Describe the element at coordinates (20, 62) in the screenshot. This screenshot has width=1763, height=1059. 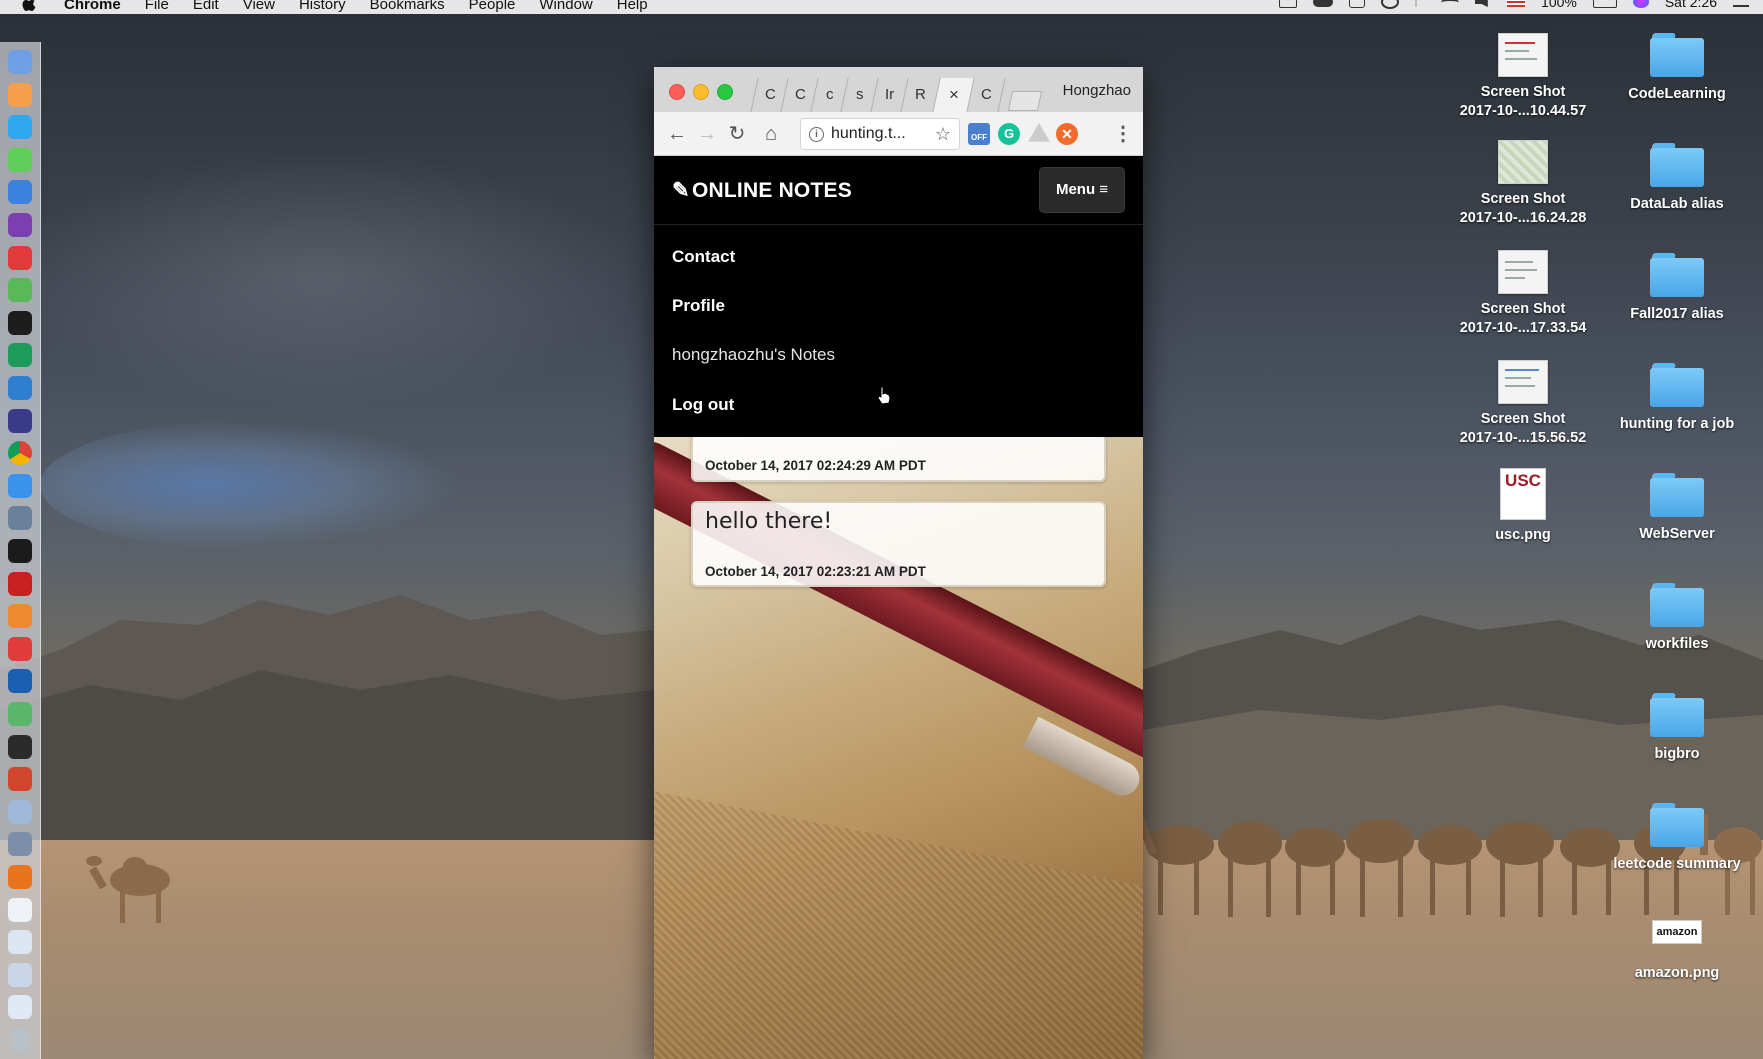
I see `finder-icon` at that location.